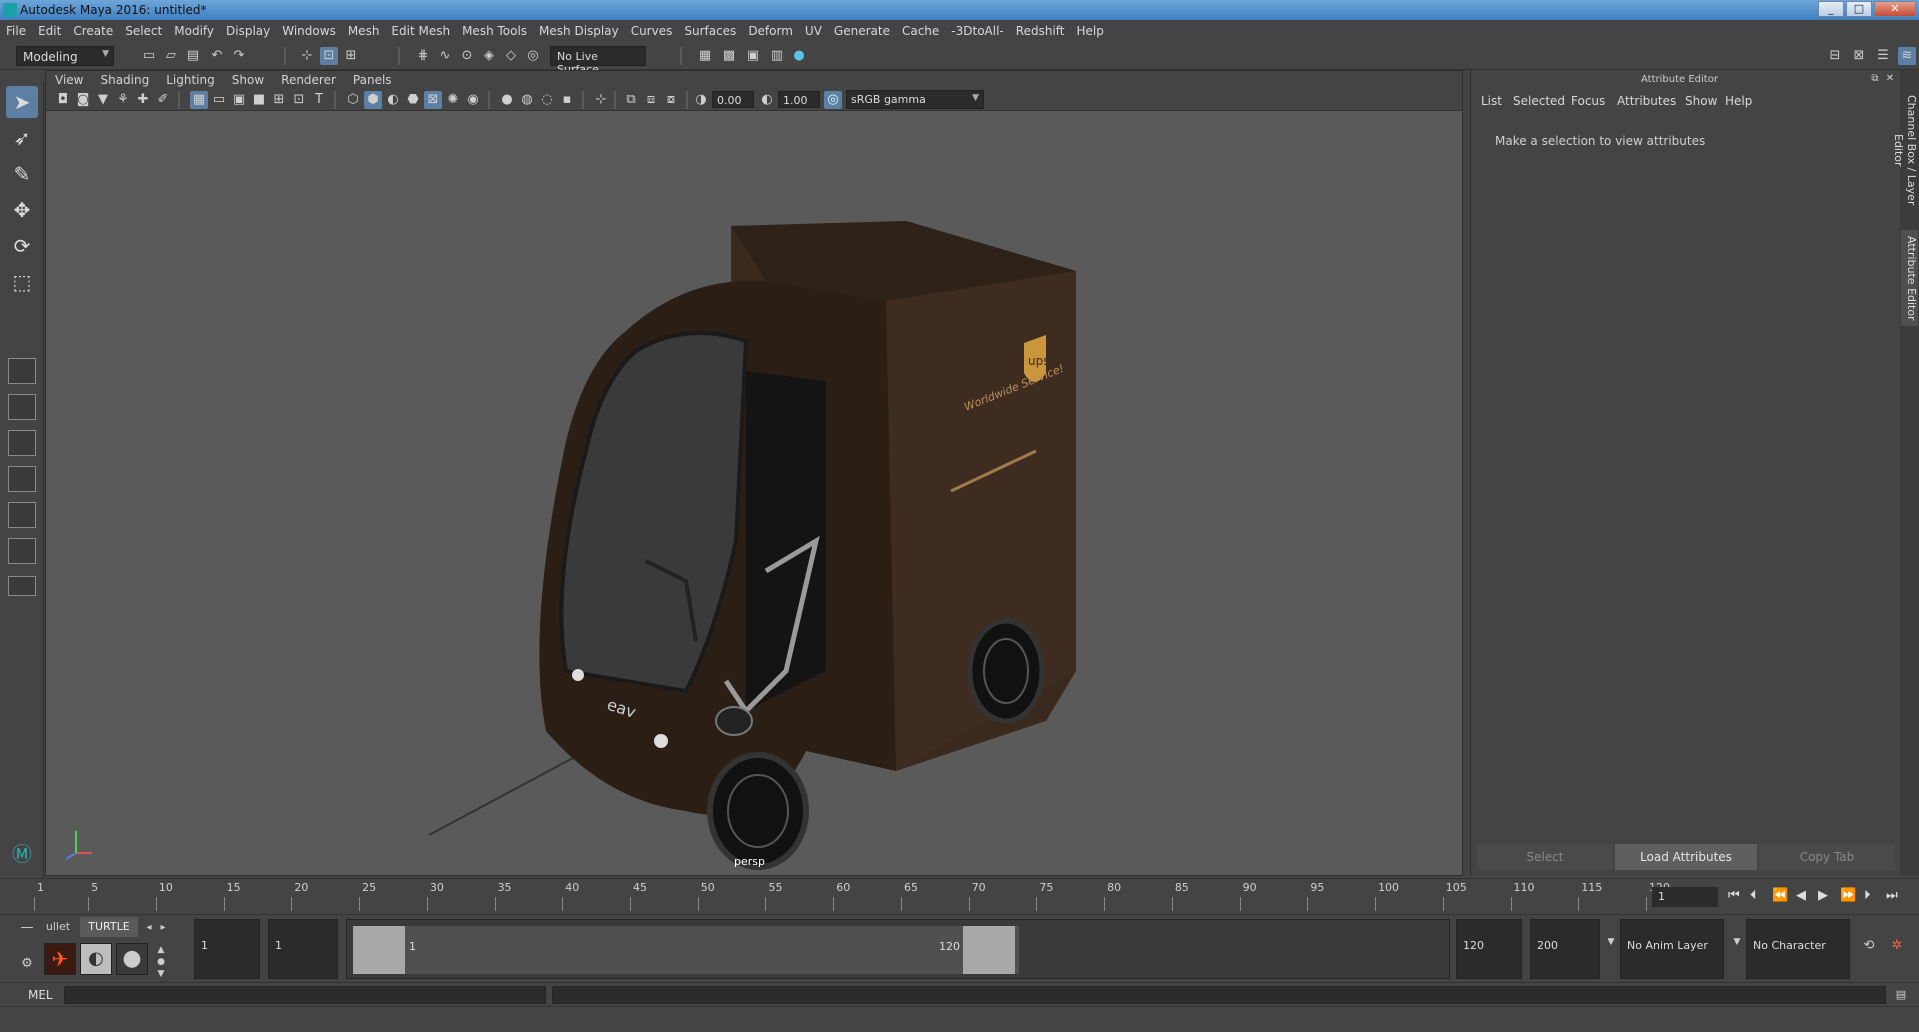 The image size is (1919, 1032). Describe the element at coordinates (379, 950) in the screenshot. I see `range-start-handle` at that location.